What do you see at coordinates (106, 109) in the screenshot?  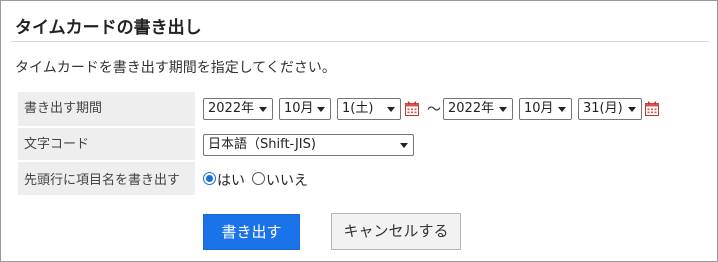 I see `period-label: 書き出す期間` at bounding box center [106, 109].